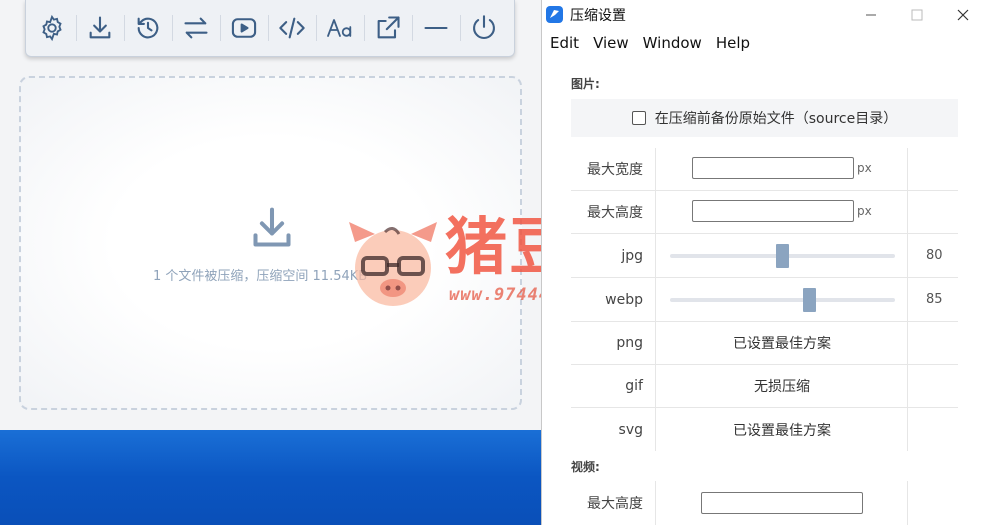  Describe the element at coordinates (864, 168) in the screenshot. I see `max-width-unit: px` at that location.